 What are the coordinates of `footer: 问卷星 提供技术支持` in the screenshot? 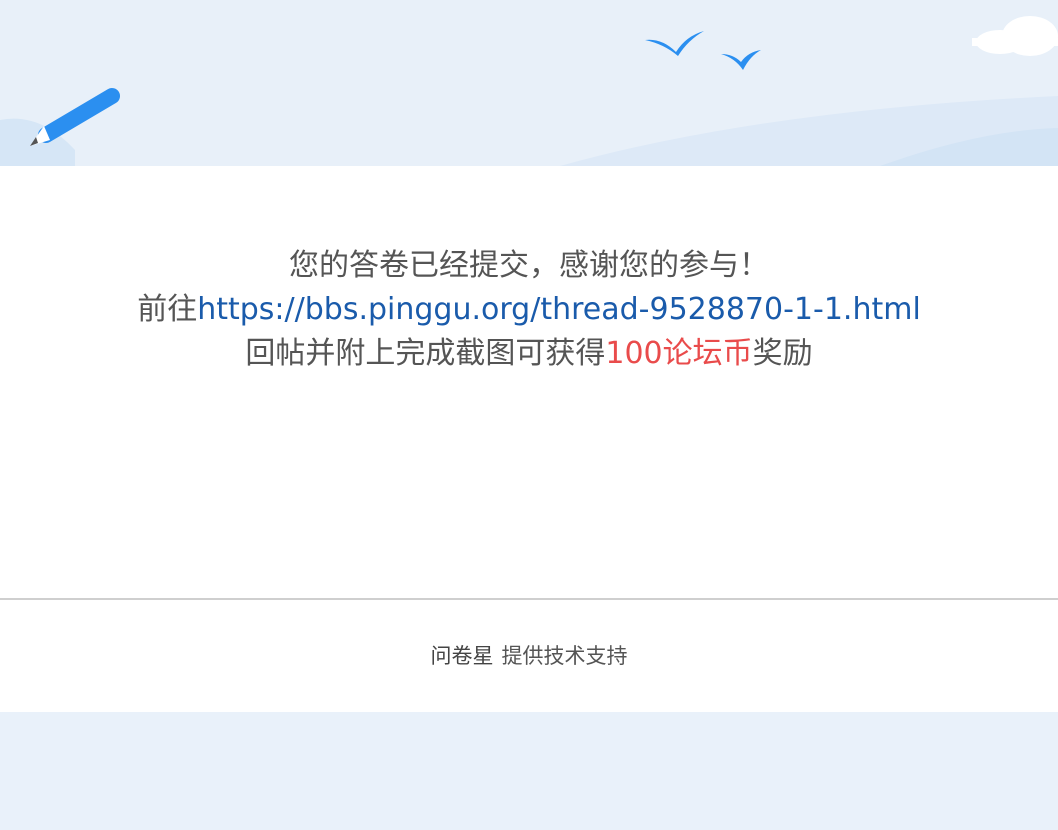 It's located at (529, 656).